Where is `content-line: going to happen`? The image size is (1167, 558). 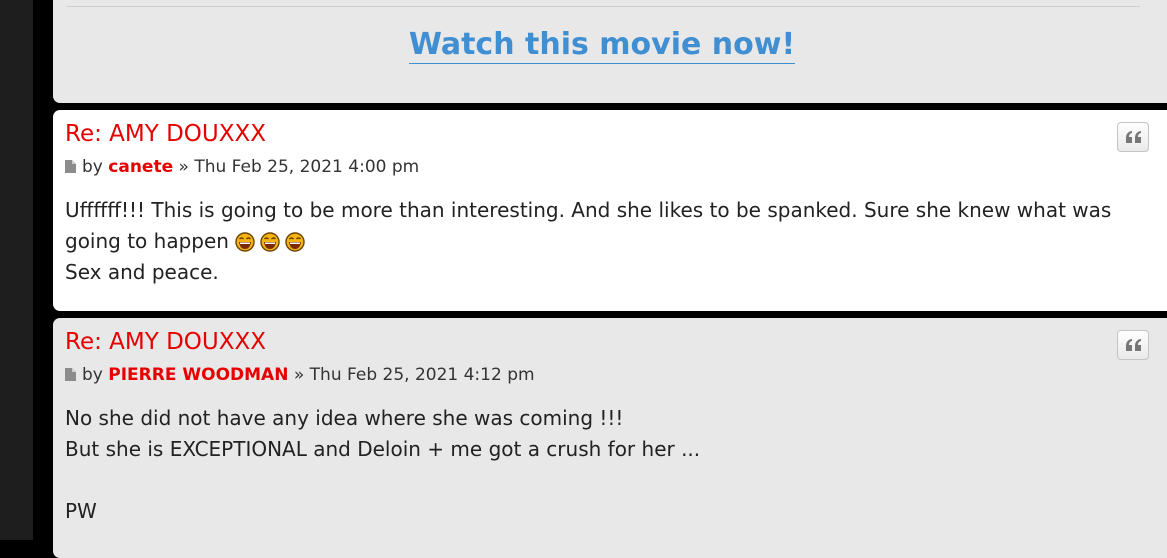
content-line: going to happen is located at coordinates (147, 241).